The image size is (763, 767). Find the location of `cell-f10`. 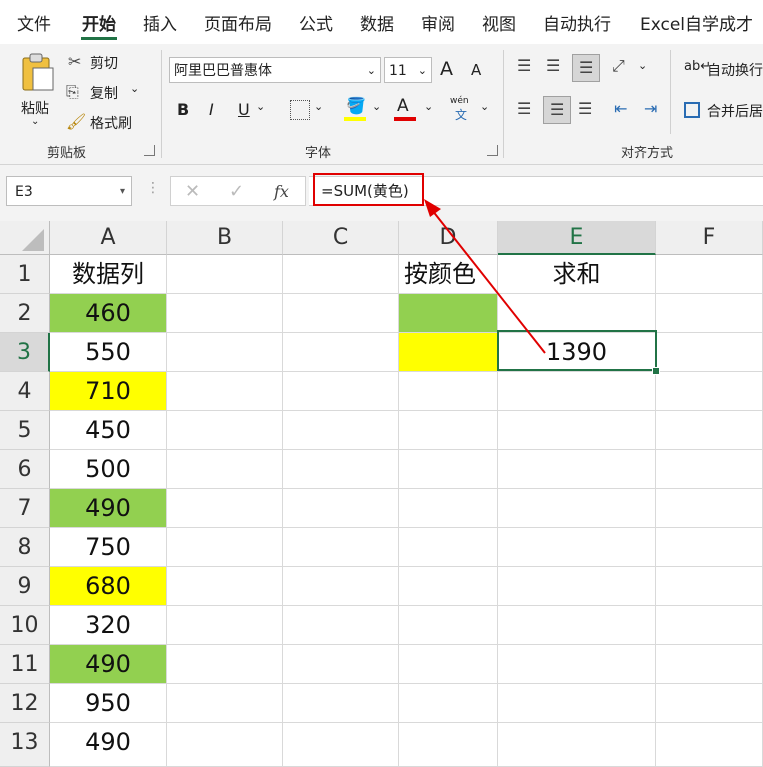

cell-f10 is located at coordinates (709, 625).